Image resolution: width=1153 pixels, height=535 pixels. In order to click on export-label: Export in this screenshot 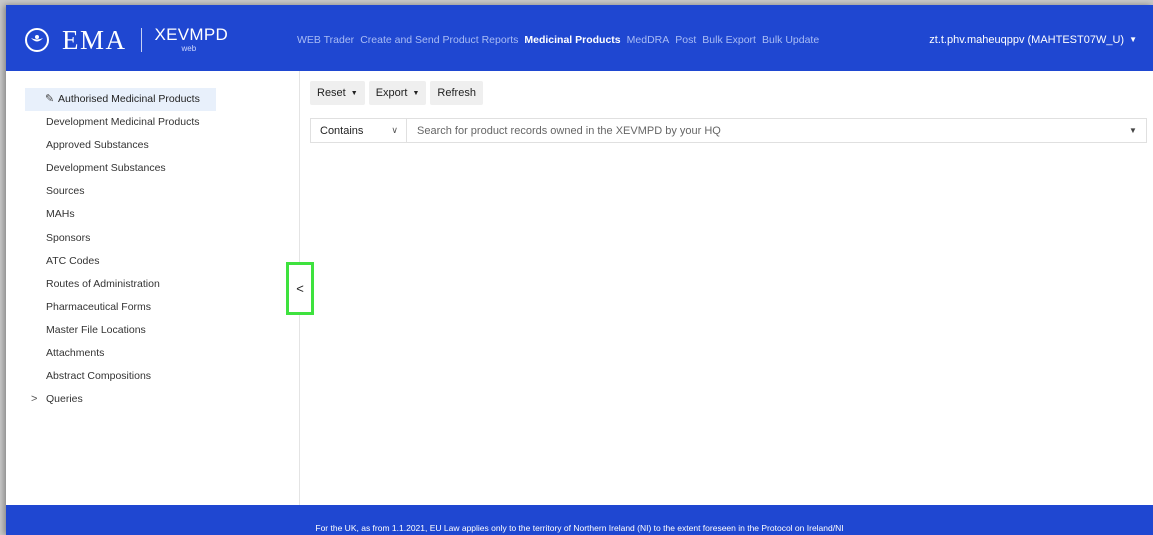, I will do `click(391, 93)`.